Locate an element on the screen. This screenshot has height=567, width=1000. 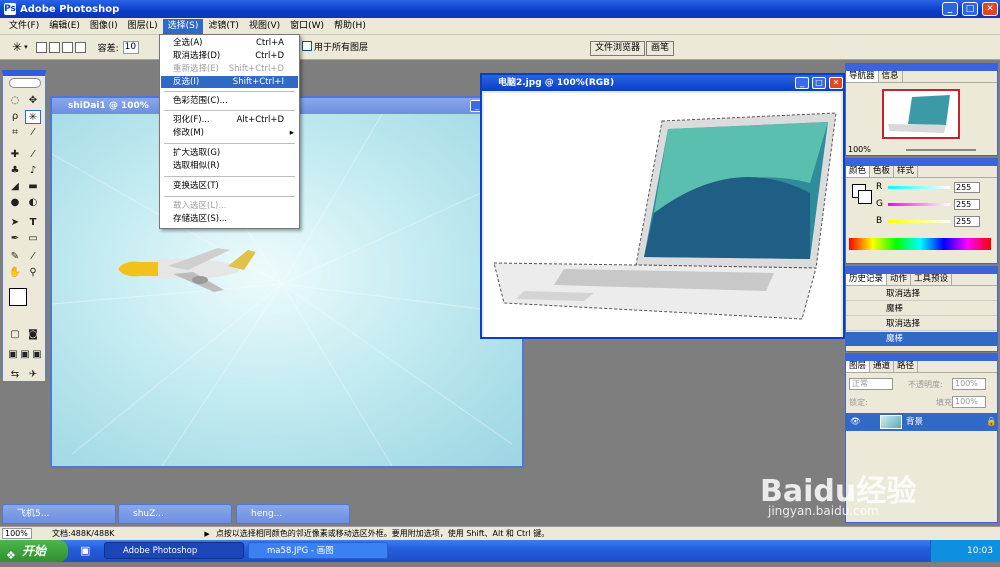
new-selection-icon is located at coordinates (41, 47).